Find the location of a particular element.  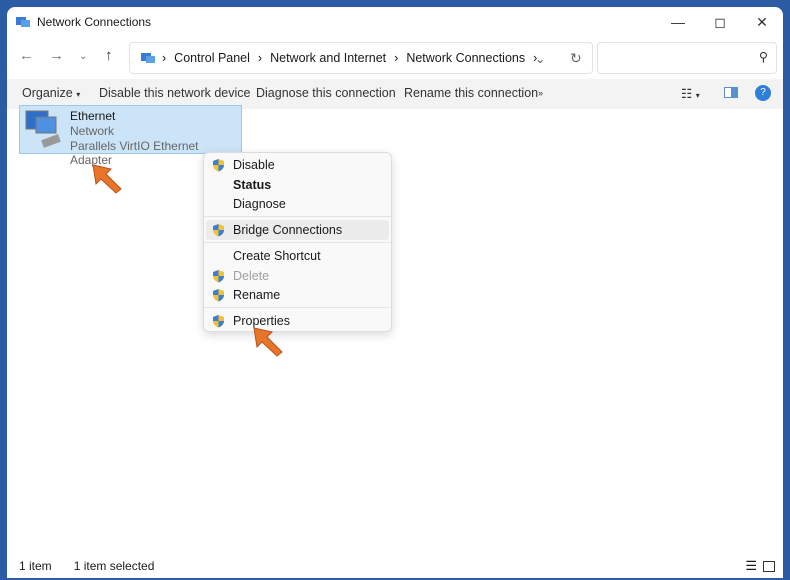

menu-item-disable: Disable is located at coordinates (297, 165).